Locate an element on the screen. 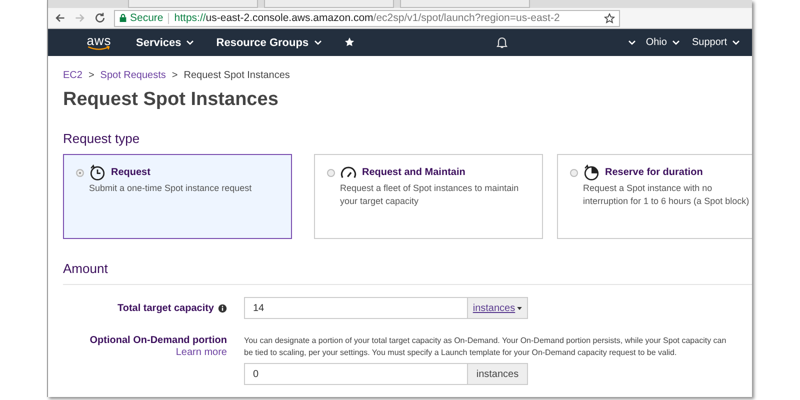 The width and height of the screenshot is (800, 400). option-title: Reserve for duration is located at coordinates (654, 172).